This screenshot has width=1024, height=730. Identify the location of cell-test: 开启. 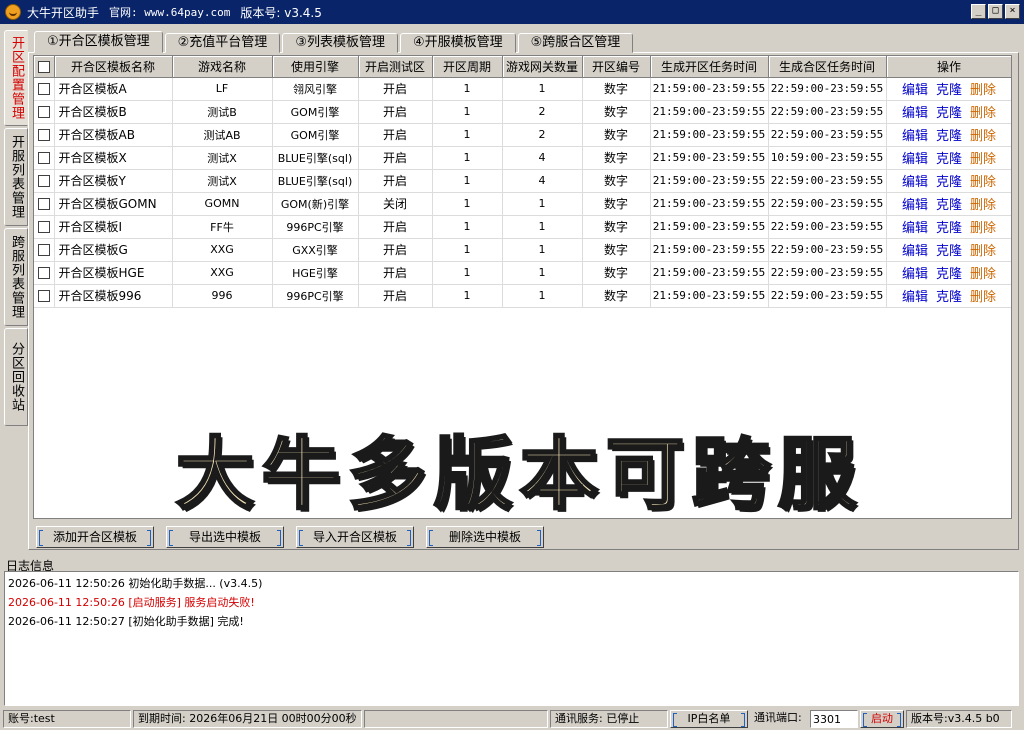
(395, 89).